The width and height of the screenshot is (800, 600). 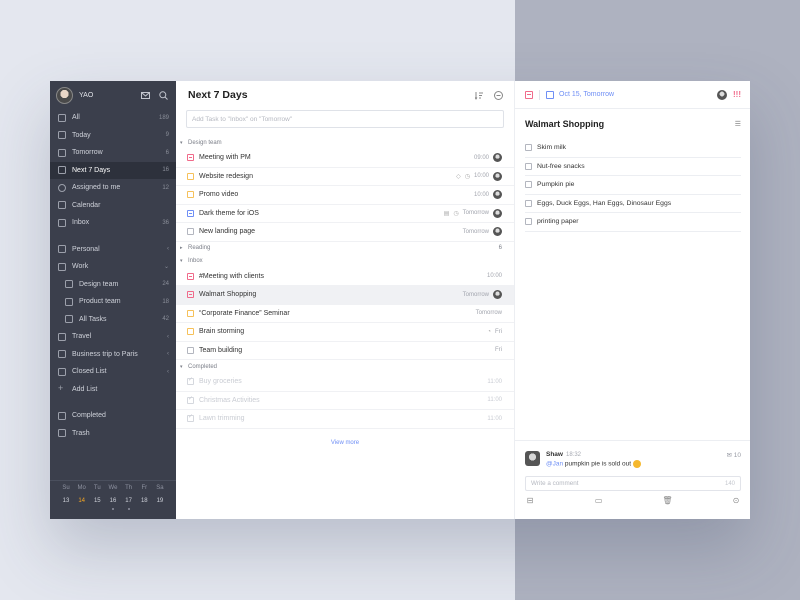 What do you see at coordinates (738, 124) in the screenshot?
I see `description-icon: ☰` at bounding box center [738, 124].